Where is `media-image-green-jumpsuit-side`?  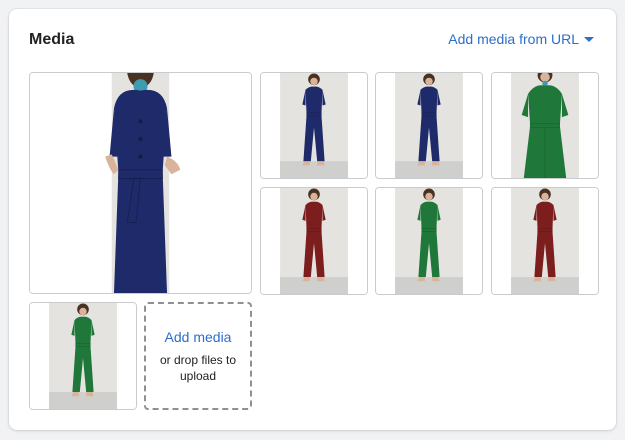 media-image-green-jumpsuit-side is located at coordinates (83, 356).